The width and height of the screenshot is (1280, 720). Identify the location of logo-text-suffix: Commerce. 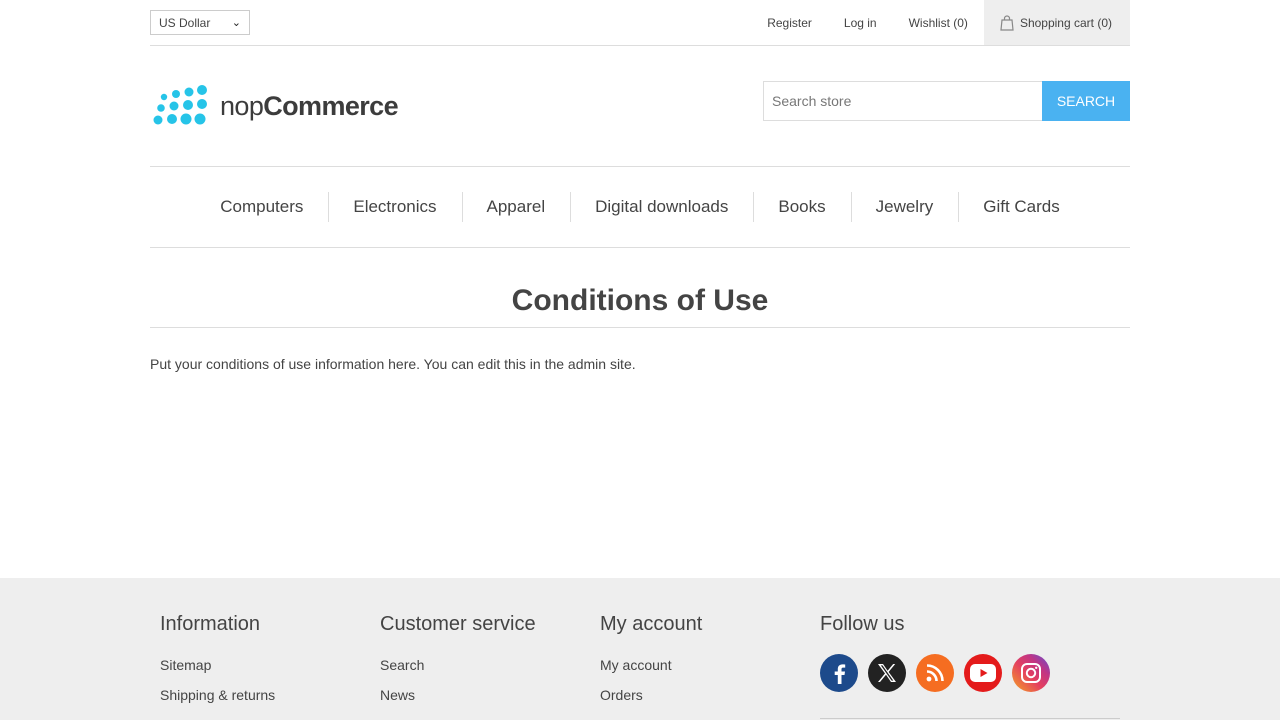
(331, 105).